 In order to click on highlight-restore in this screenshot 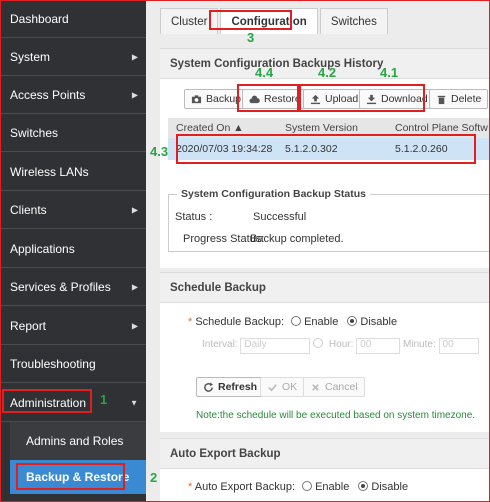, I will do `click(268, 98)`.